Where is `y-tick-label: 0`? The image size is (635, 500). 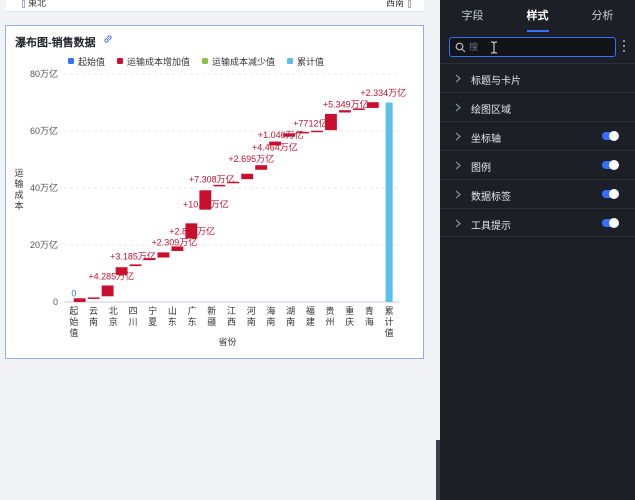 y-tick-label: 0 is located at coordinates (55, 302).